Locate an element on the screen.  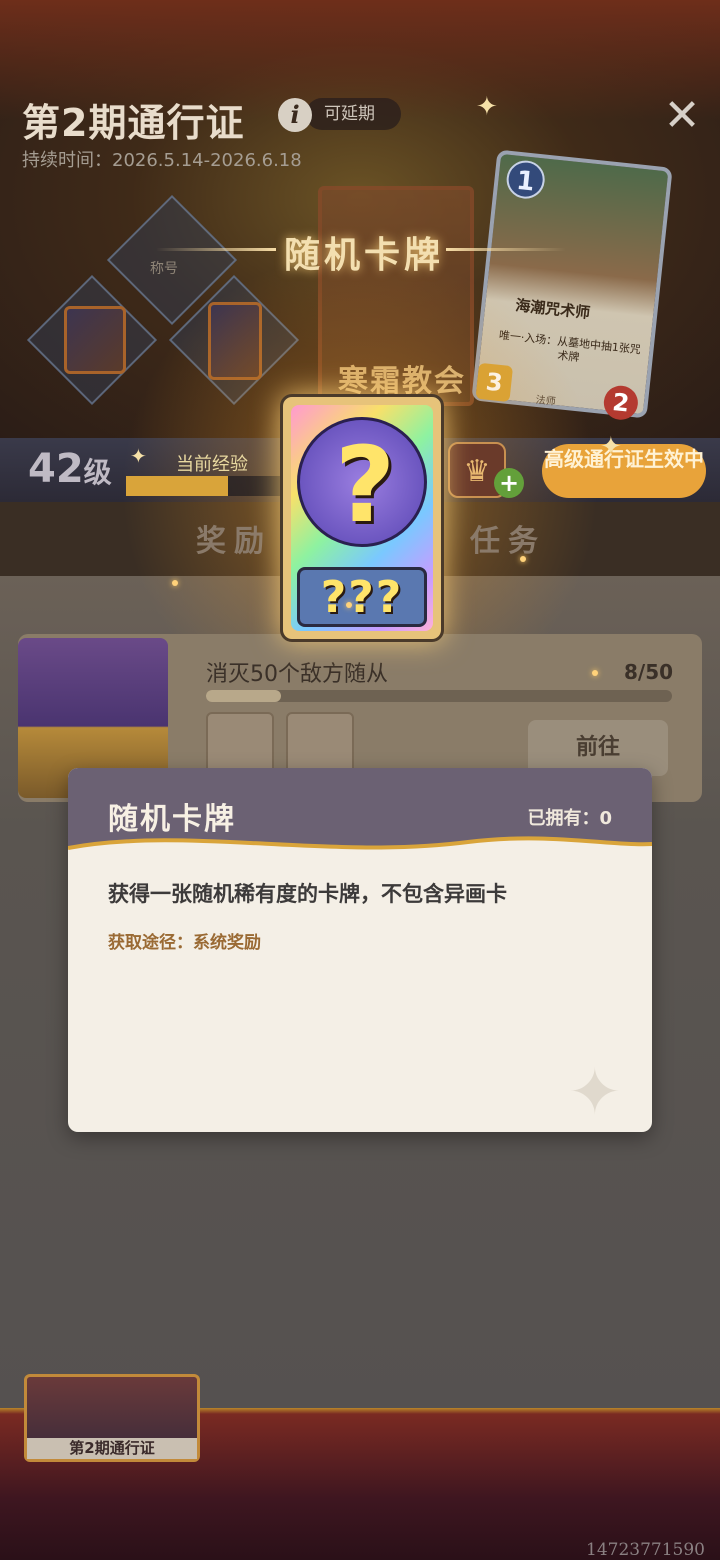
level-number: 42 is located at coordinates (56, 469).